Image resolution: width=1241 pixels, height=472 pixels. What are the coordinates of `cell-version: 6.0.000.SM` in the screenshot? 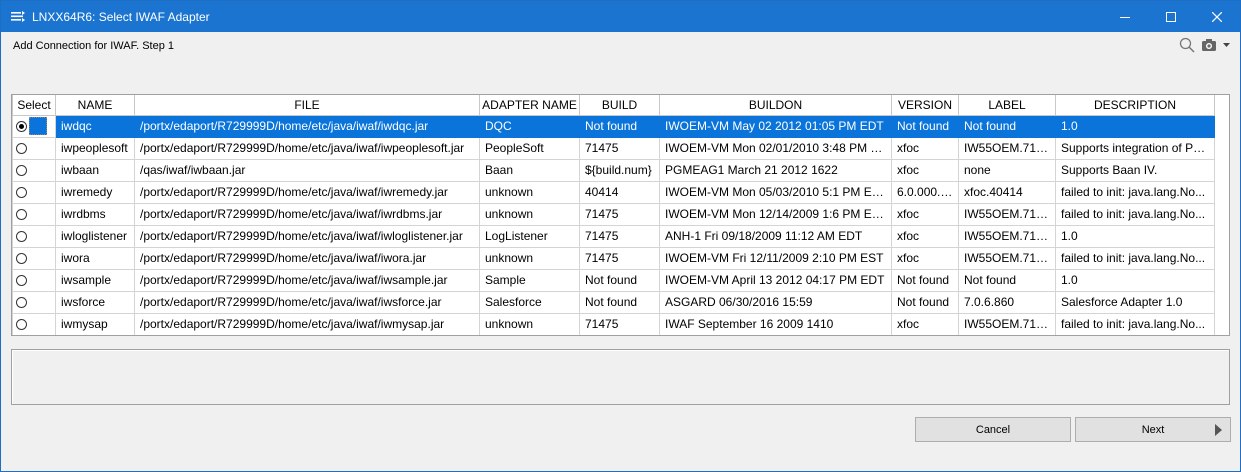 It's located at (925, 192).